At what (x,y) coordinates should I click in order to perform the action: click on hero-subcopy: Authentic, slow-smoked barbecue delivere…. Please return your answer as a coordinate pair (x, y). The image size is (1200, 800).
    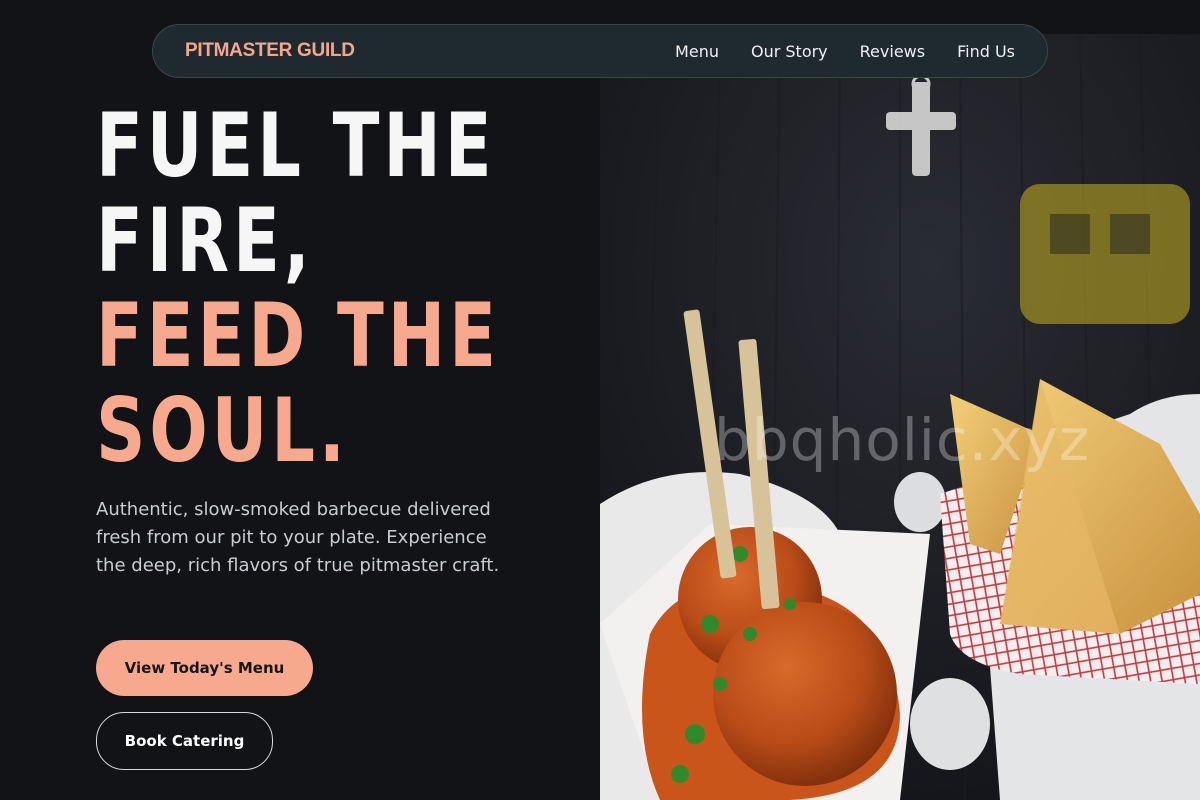
    Looking at the image, I should click on (298, 537).